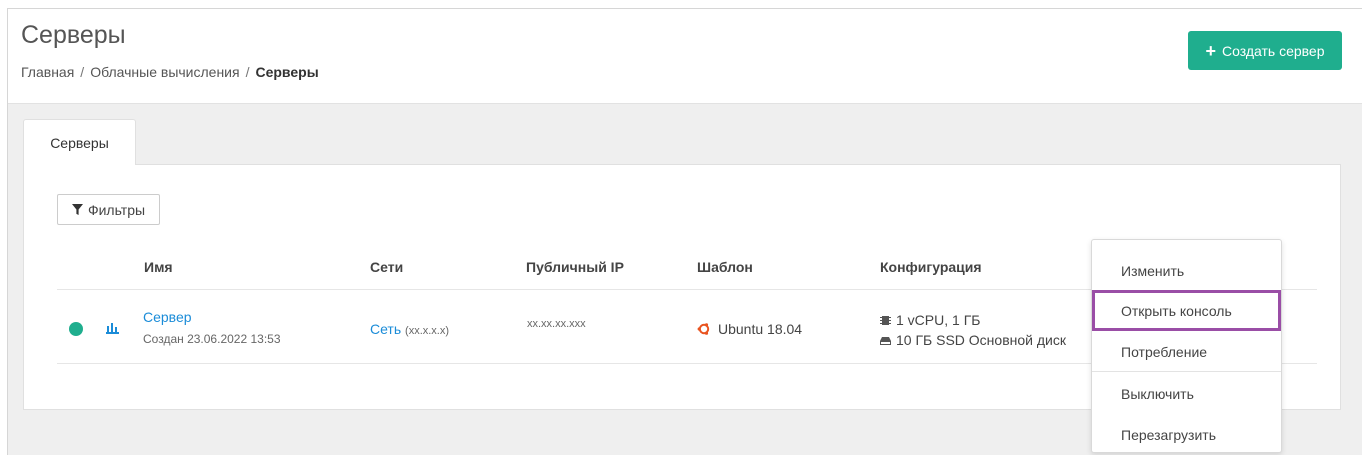 Image resolution: width=1362 pixels, height=455 pixels. Describe the element at coordinates (79, 142) in the screenshot. I see `tab-servers: Серверы` at that location.